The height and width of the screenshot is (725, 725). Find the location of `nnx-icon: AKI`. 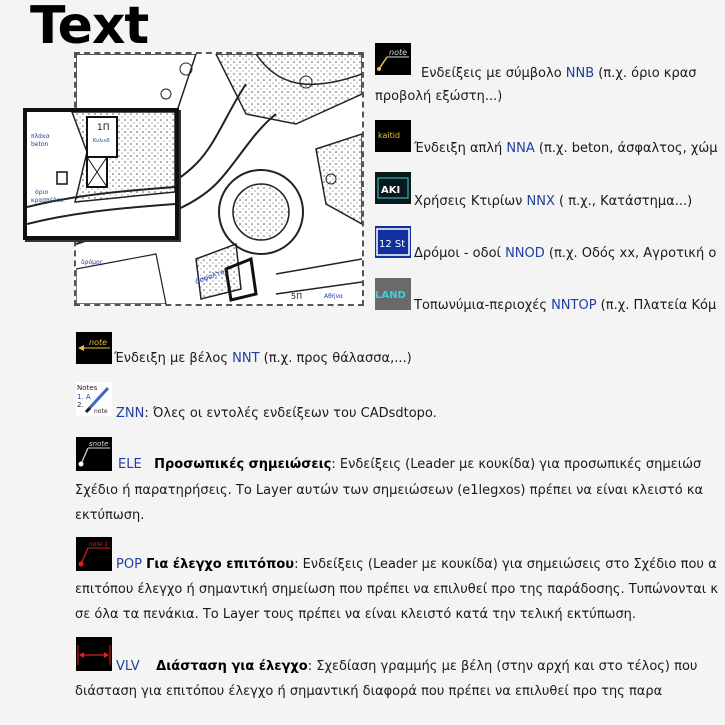

nnx-icon: AKI is located at coordinates (393, 188).